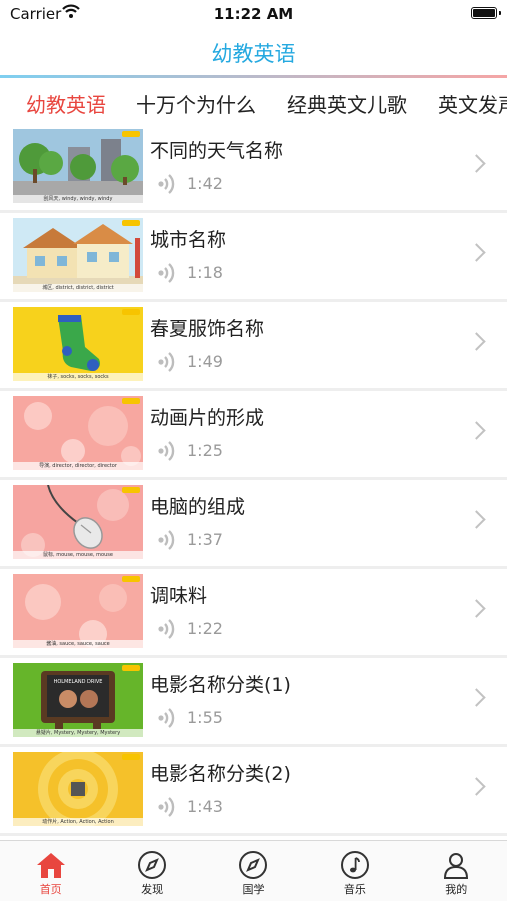  I want to click on tabbar-profile: 我的, so click(456, 871).